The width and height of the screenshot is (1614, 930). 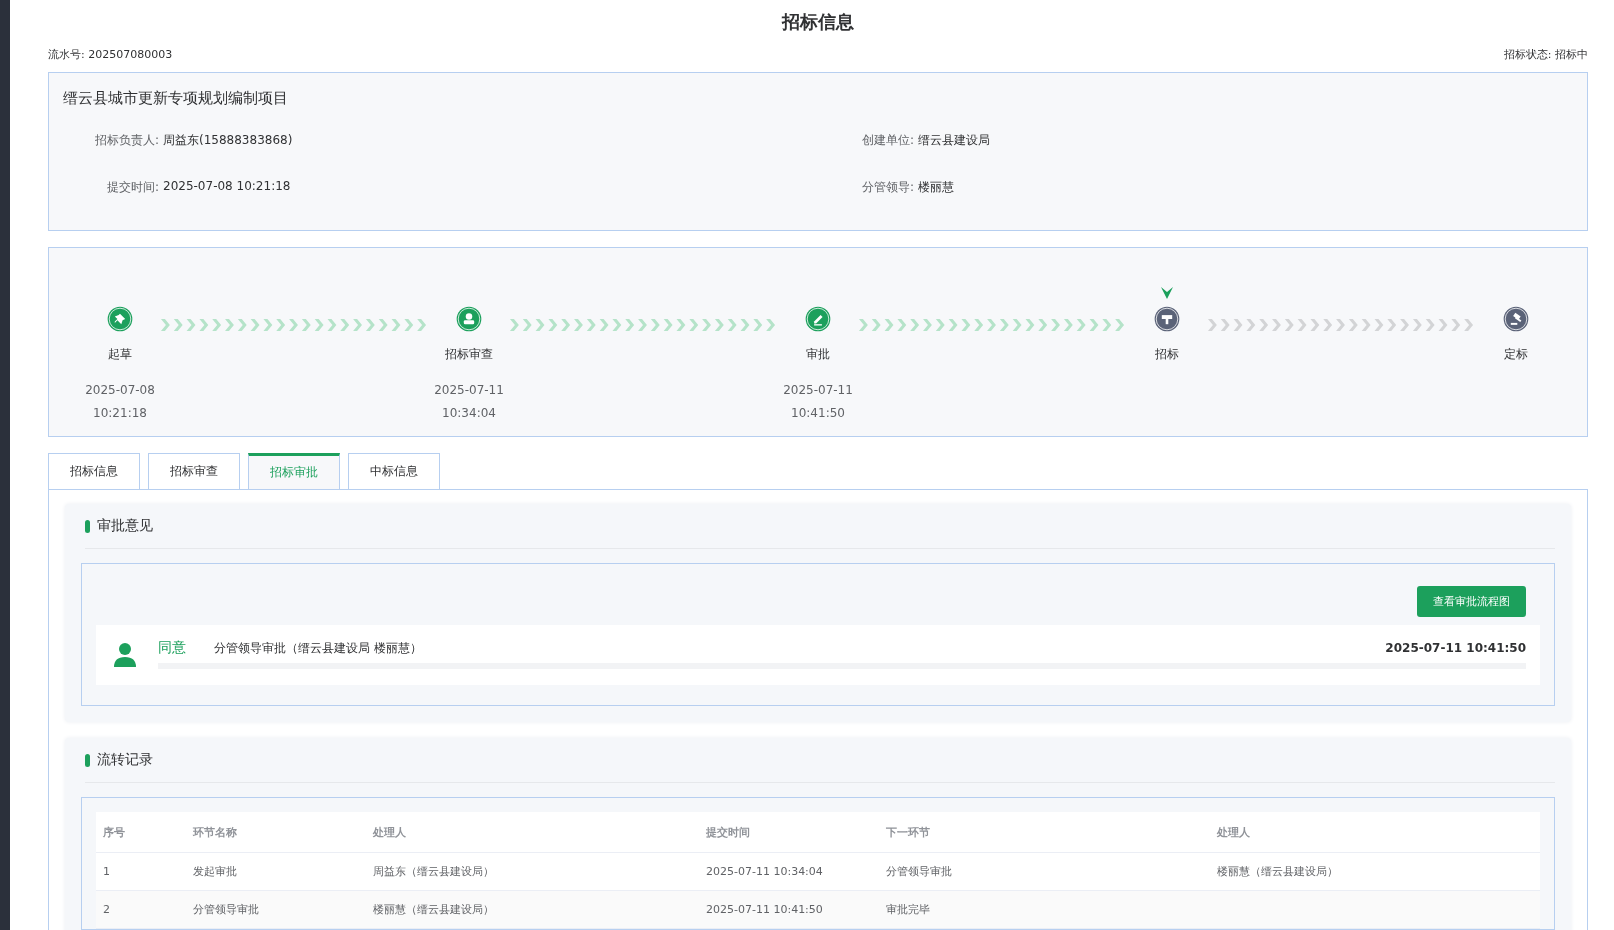 What do you see at coordinates (106, 871) in the screenshot?
I see `table-cell-text: 1` at bounding box center [106, 871].